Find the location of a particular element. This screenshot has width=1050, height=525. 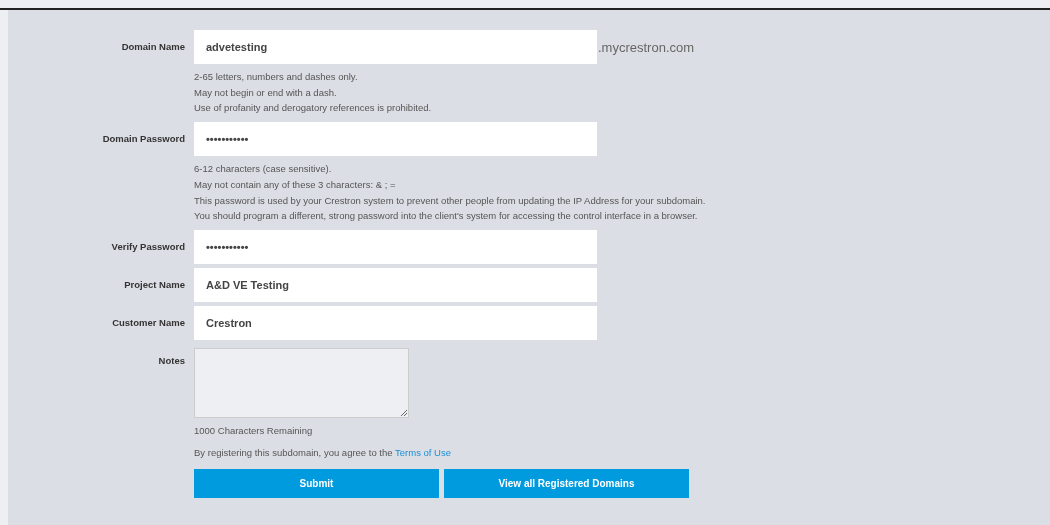

field-label: Notes is located at coordinates (171, 360).